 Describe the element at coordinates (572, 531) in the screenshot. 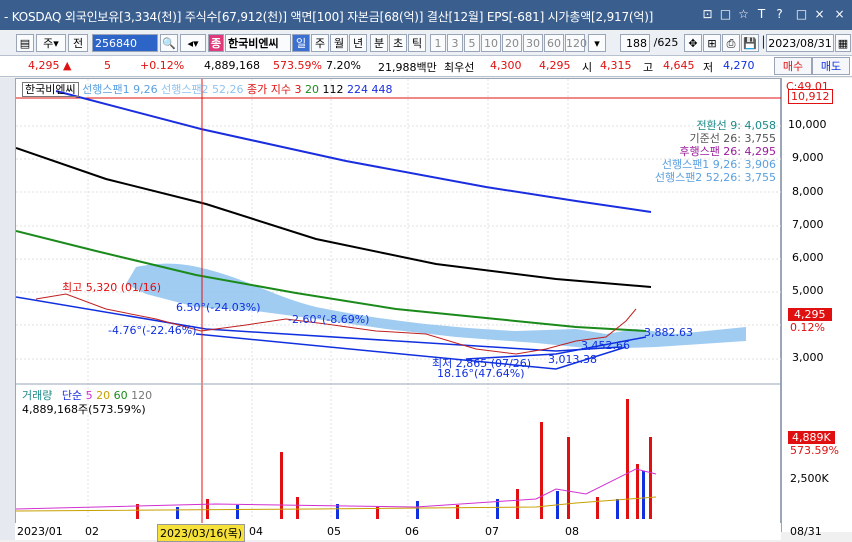

I see `x-label-aug: 08` at that location.